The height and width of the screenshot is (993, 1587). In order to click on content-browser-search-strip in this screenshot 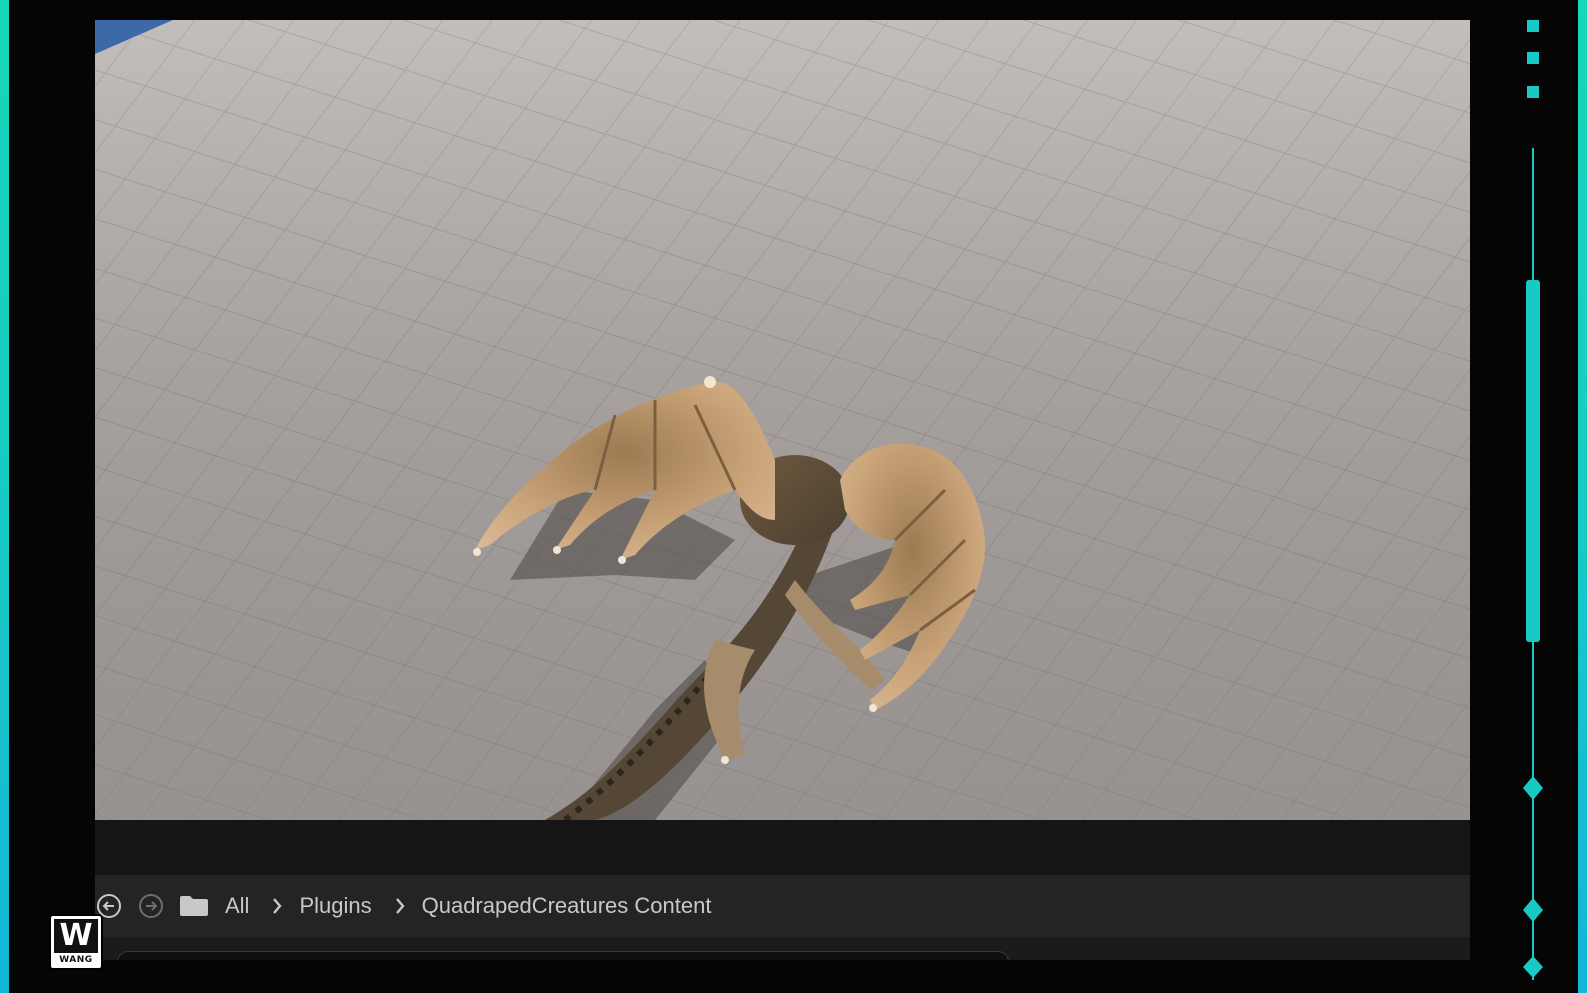, I will do `click(782, 948)`.